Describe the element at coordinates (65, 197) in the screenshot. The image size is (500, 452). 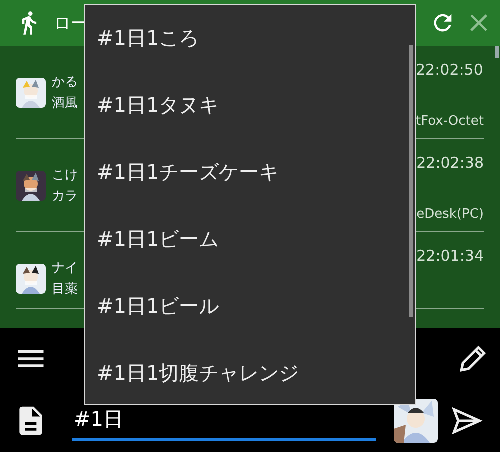
I see `post-text: カラ` at that location.